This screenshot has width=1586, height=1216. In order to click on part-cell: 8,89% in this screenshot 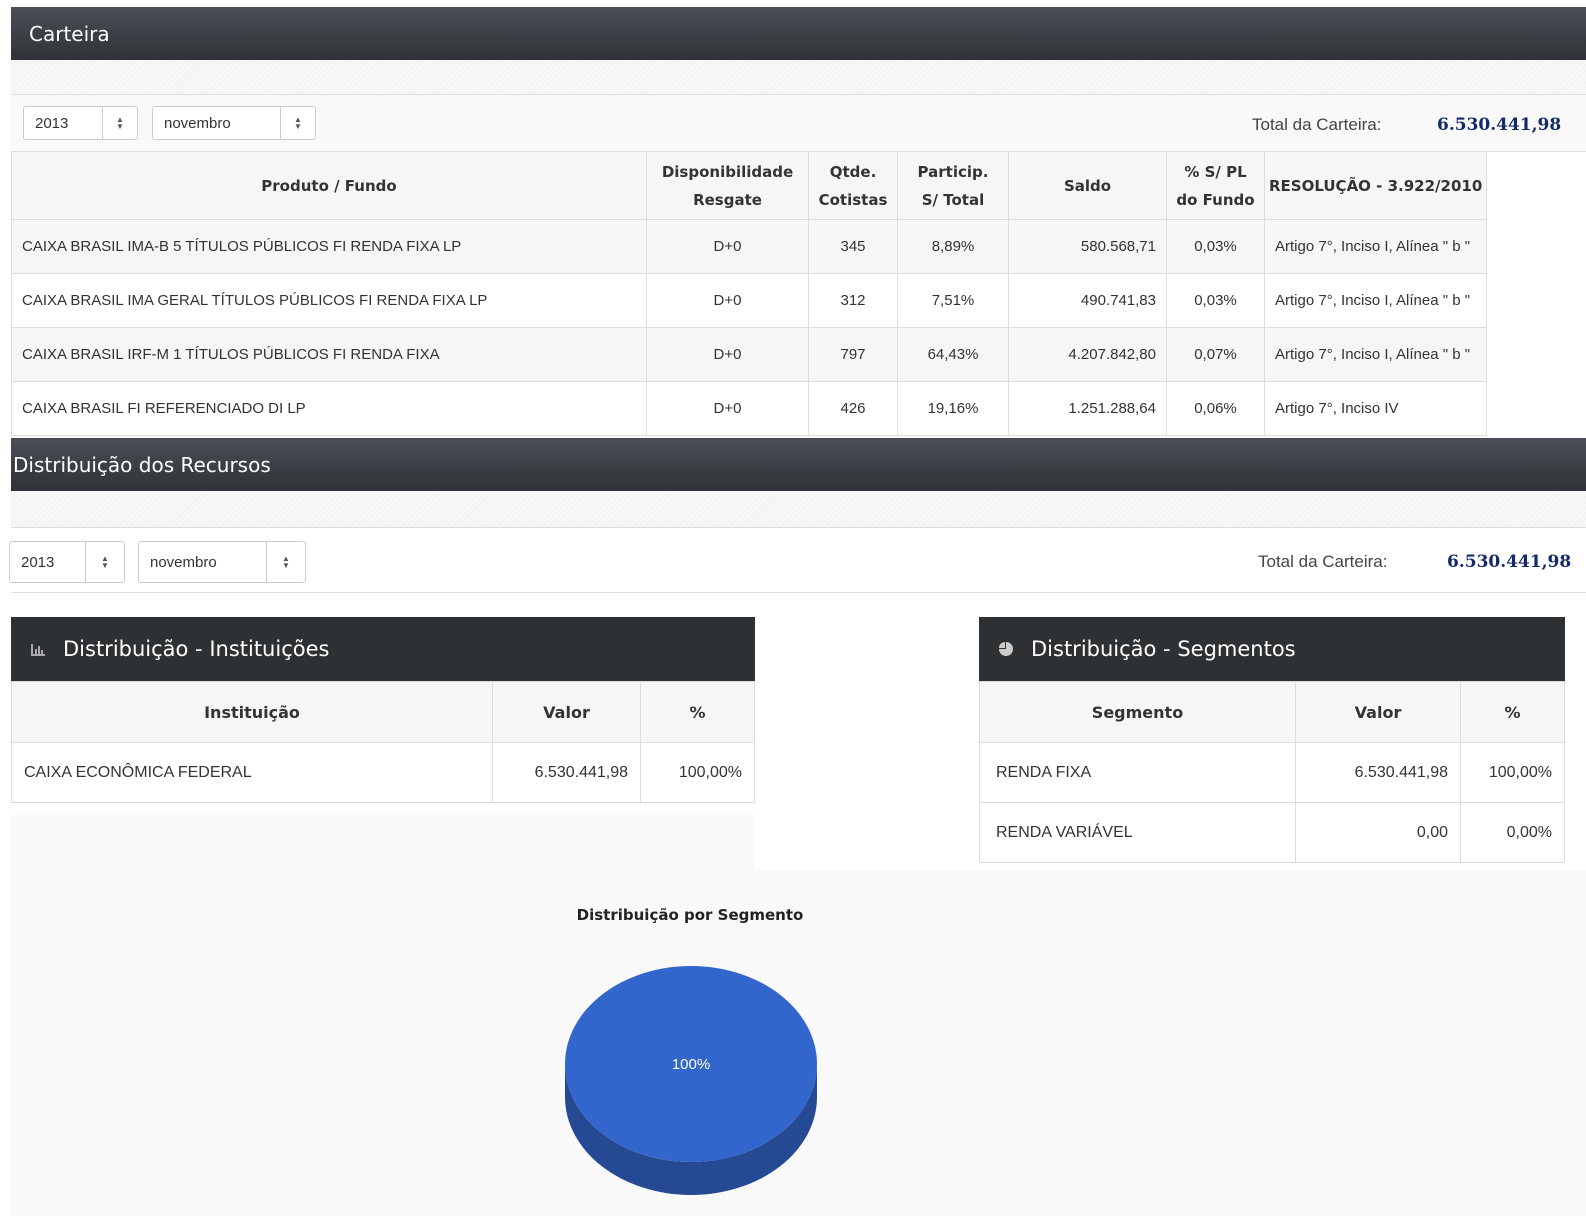, I will do `click(953, 246)`.